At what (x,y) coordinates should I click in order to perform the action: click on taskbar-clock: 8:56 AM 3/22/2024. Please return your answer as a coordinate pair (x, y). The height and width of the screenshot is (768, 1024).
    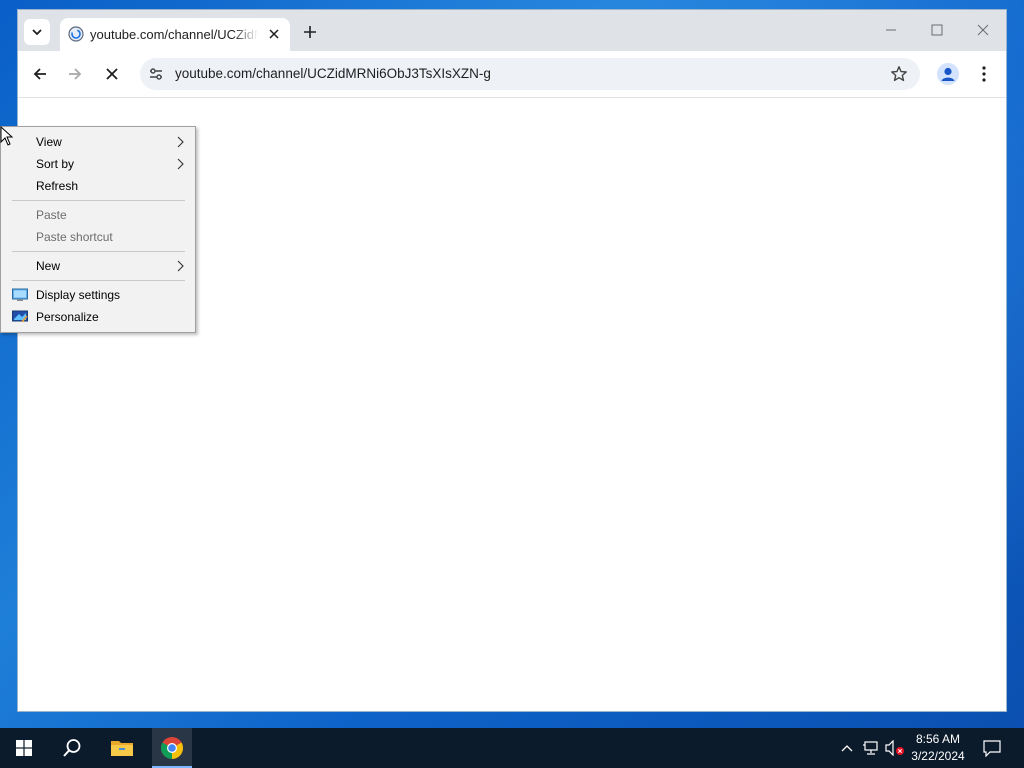
    Looking at the image, I should click on (938, 748).